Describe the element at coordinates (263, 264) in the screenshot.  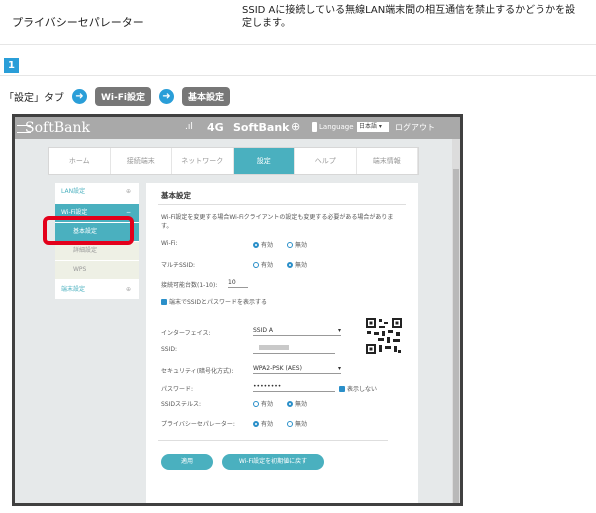
I see `multi-ssid-on-radio: 有効` at that location.